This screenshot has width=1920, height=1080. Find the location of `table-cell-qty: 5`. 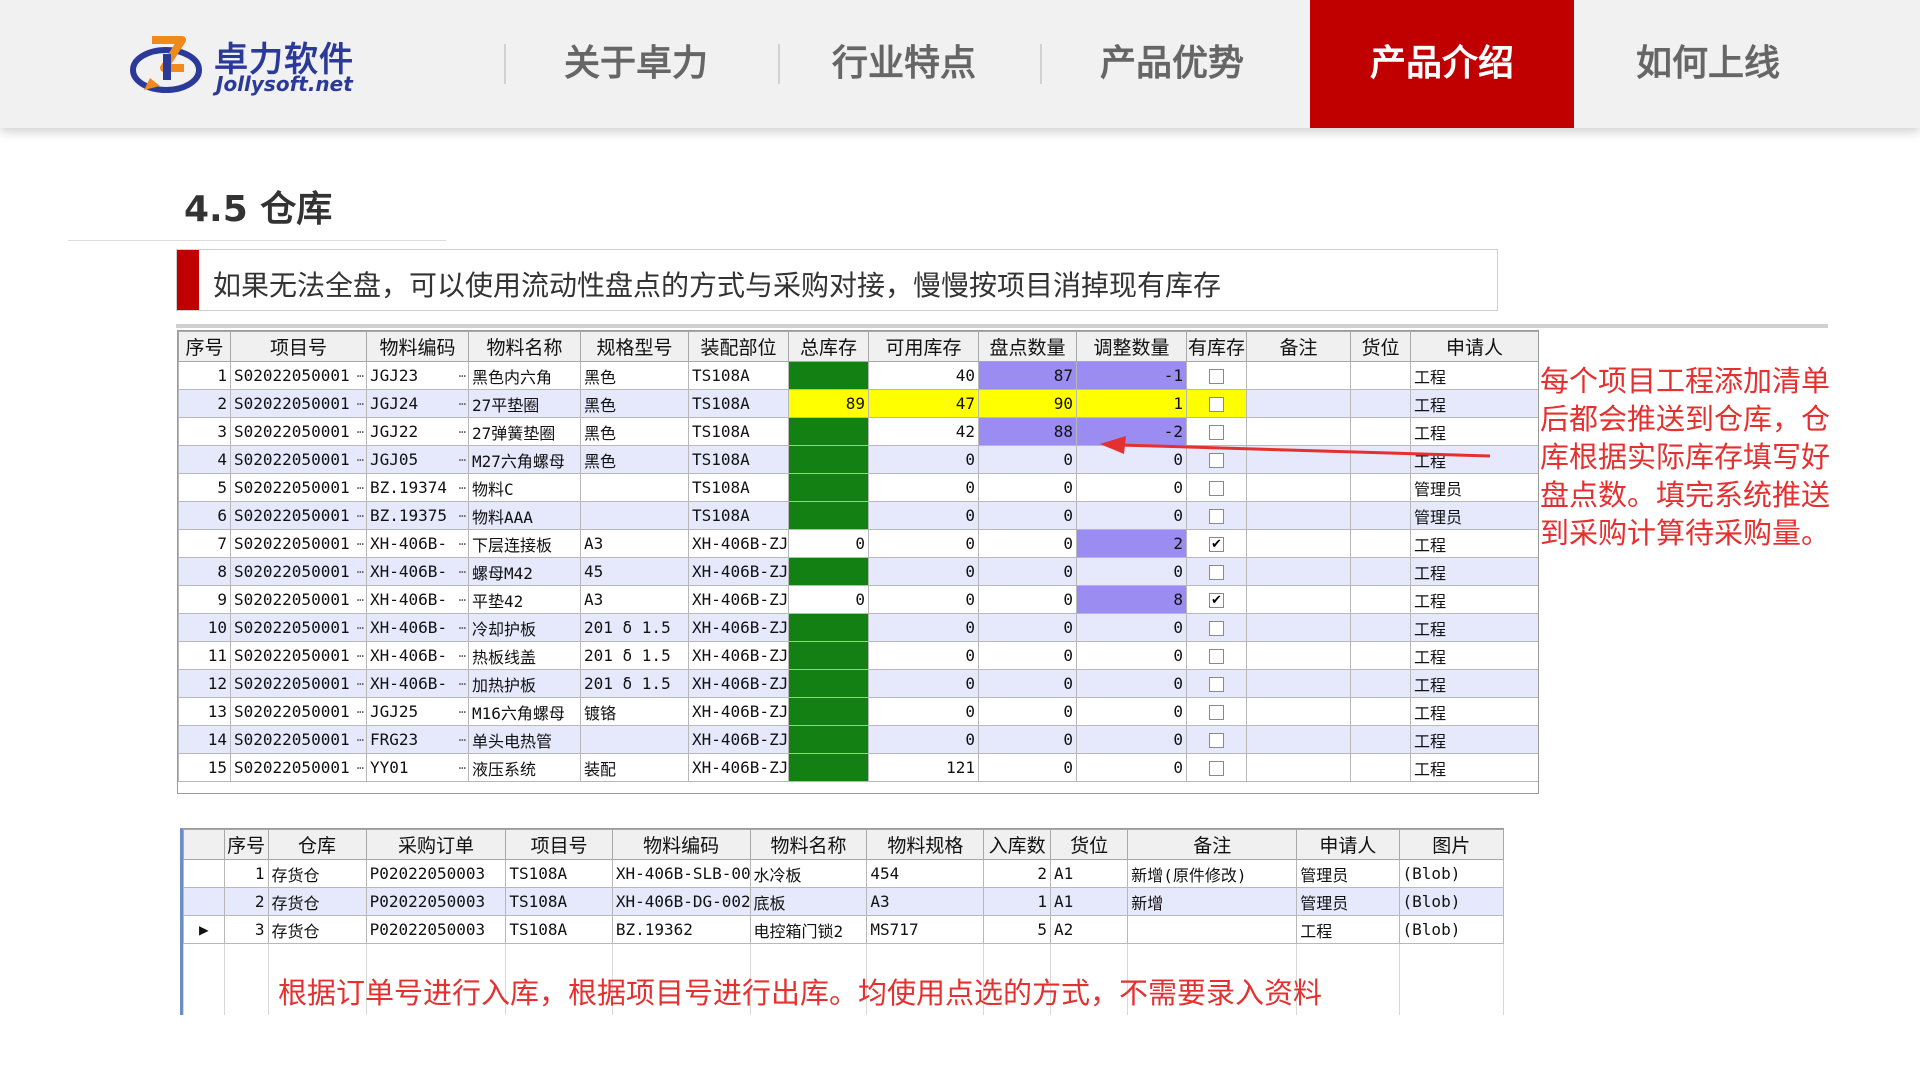

table-cell-qty: 5 is located at coordinates (1017, 929).